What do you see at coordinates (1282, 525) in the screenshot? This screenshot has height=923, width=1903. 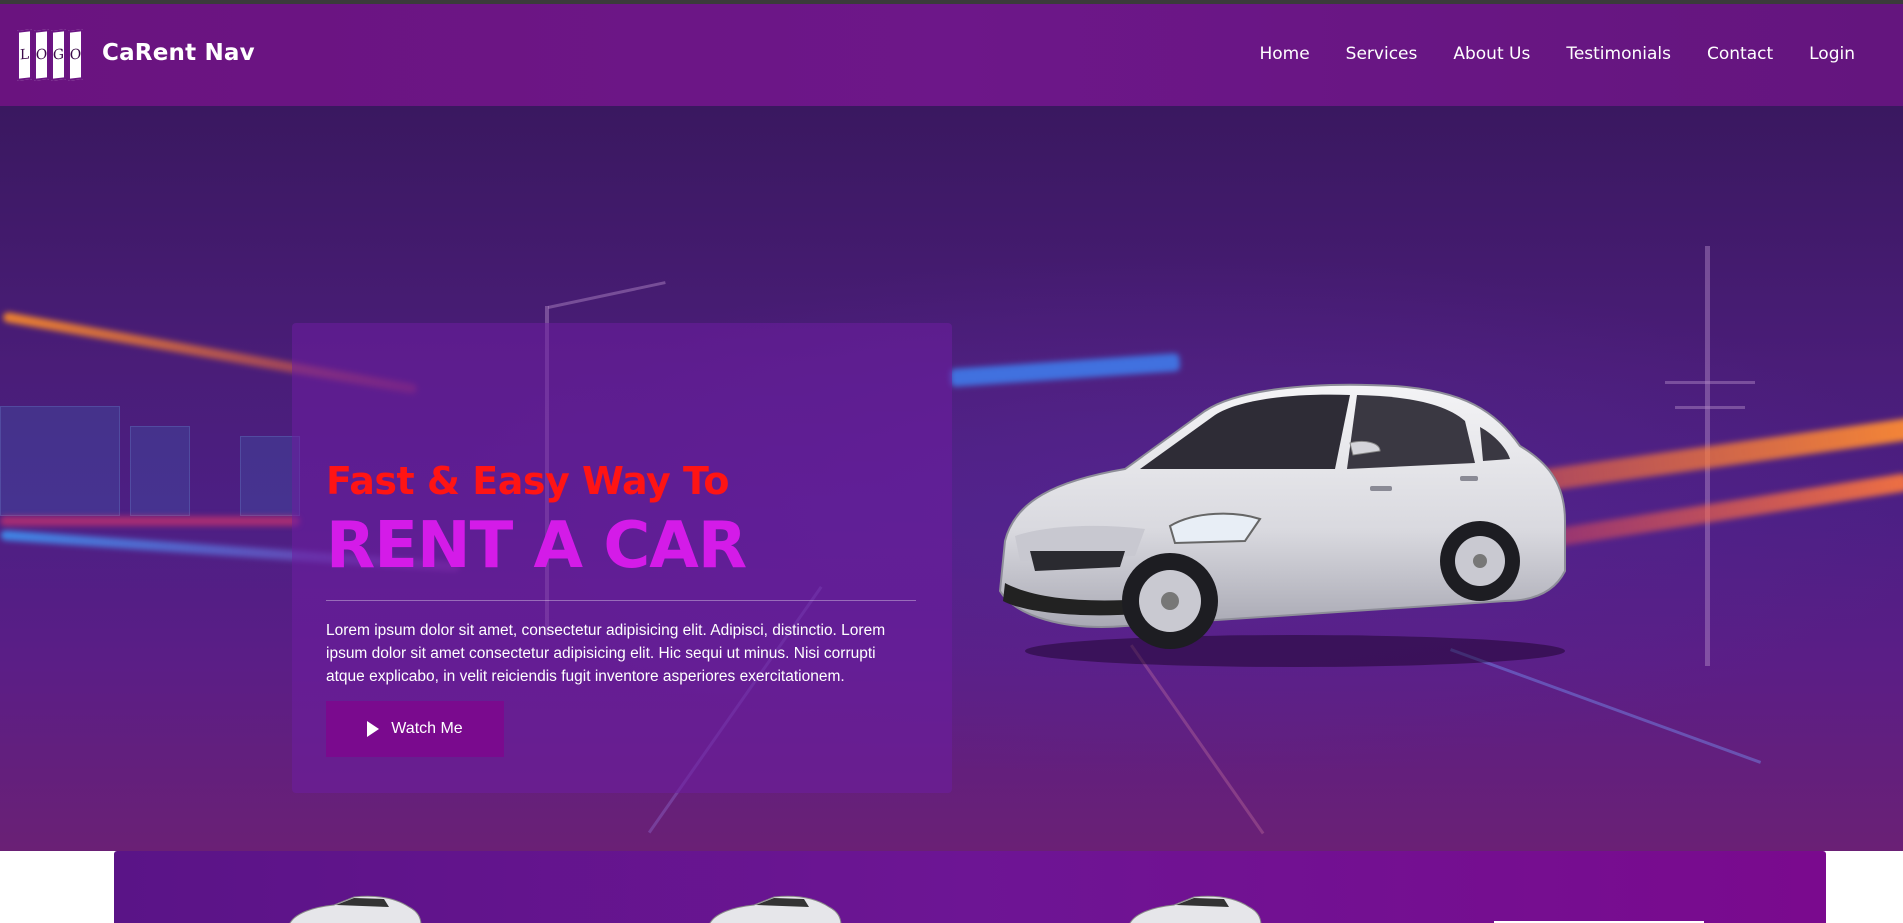 I see `car-image` at bounding box center [1282, 525].